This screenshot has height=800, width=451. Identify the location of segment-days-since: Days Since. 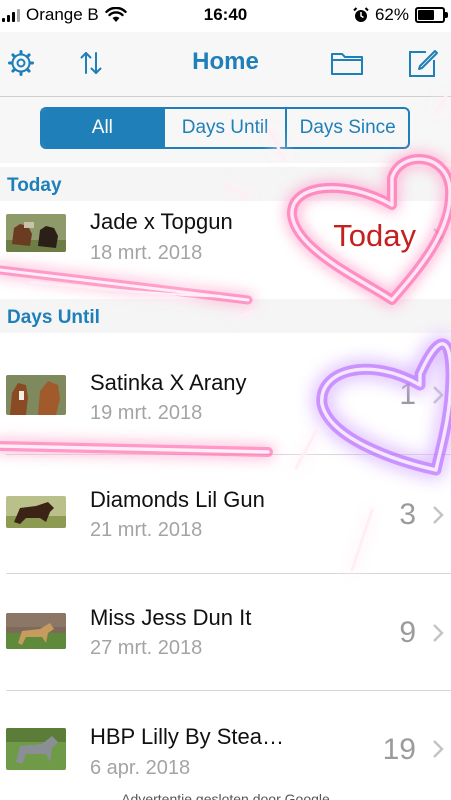
(346, 128).